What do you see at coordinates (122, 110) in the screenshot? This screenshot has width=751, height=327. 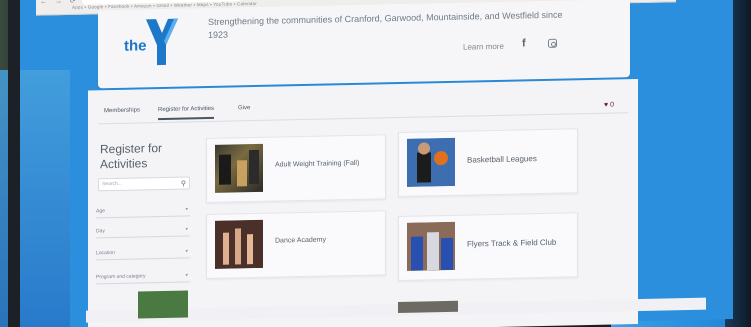 I see `tab-memberships: Memberships` at bounding box center [122, 110].